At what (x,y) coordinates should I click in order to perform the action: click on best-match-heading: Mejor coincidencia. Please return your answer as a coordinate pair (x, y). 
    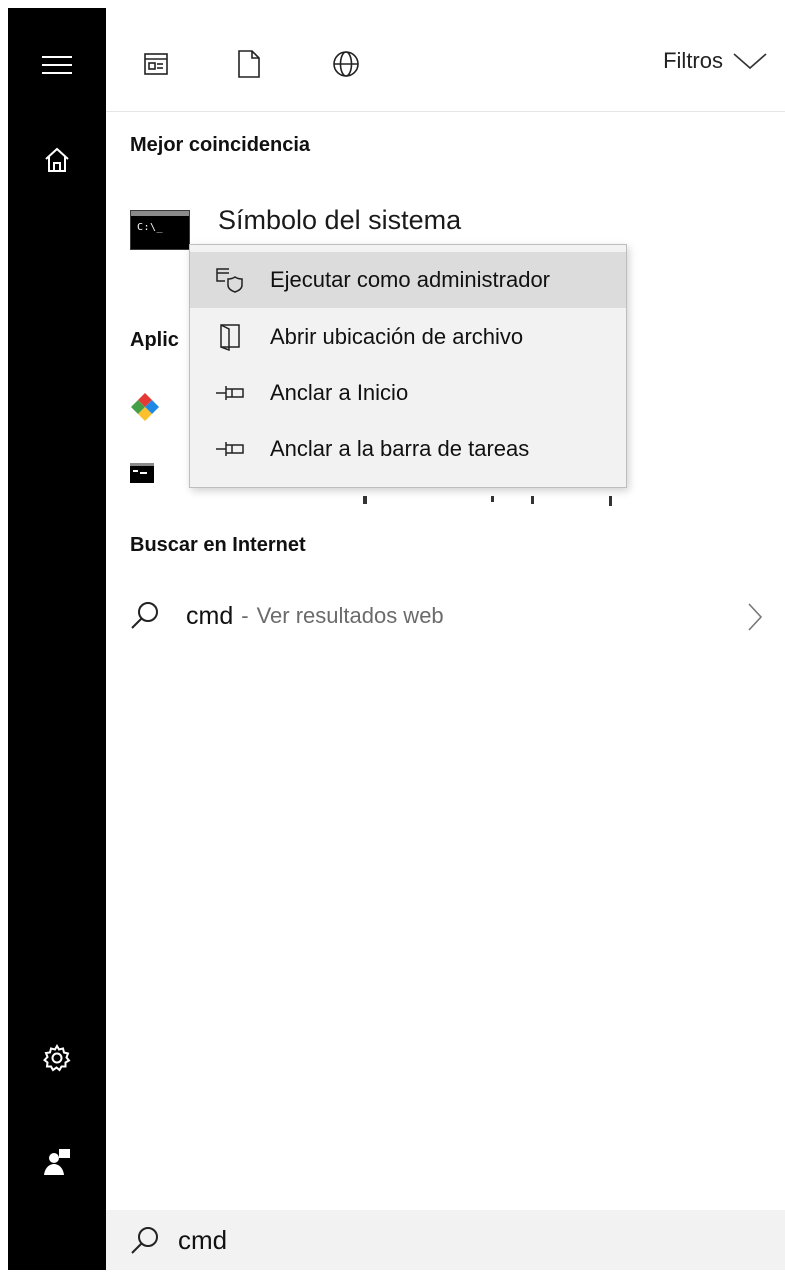
    Looking at the image, I should click on (220, 145).